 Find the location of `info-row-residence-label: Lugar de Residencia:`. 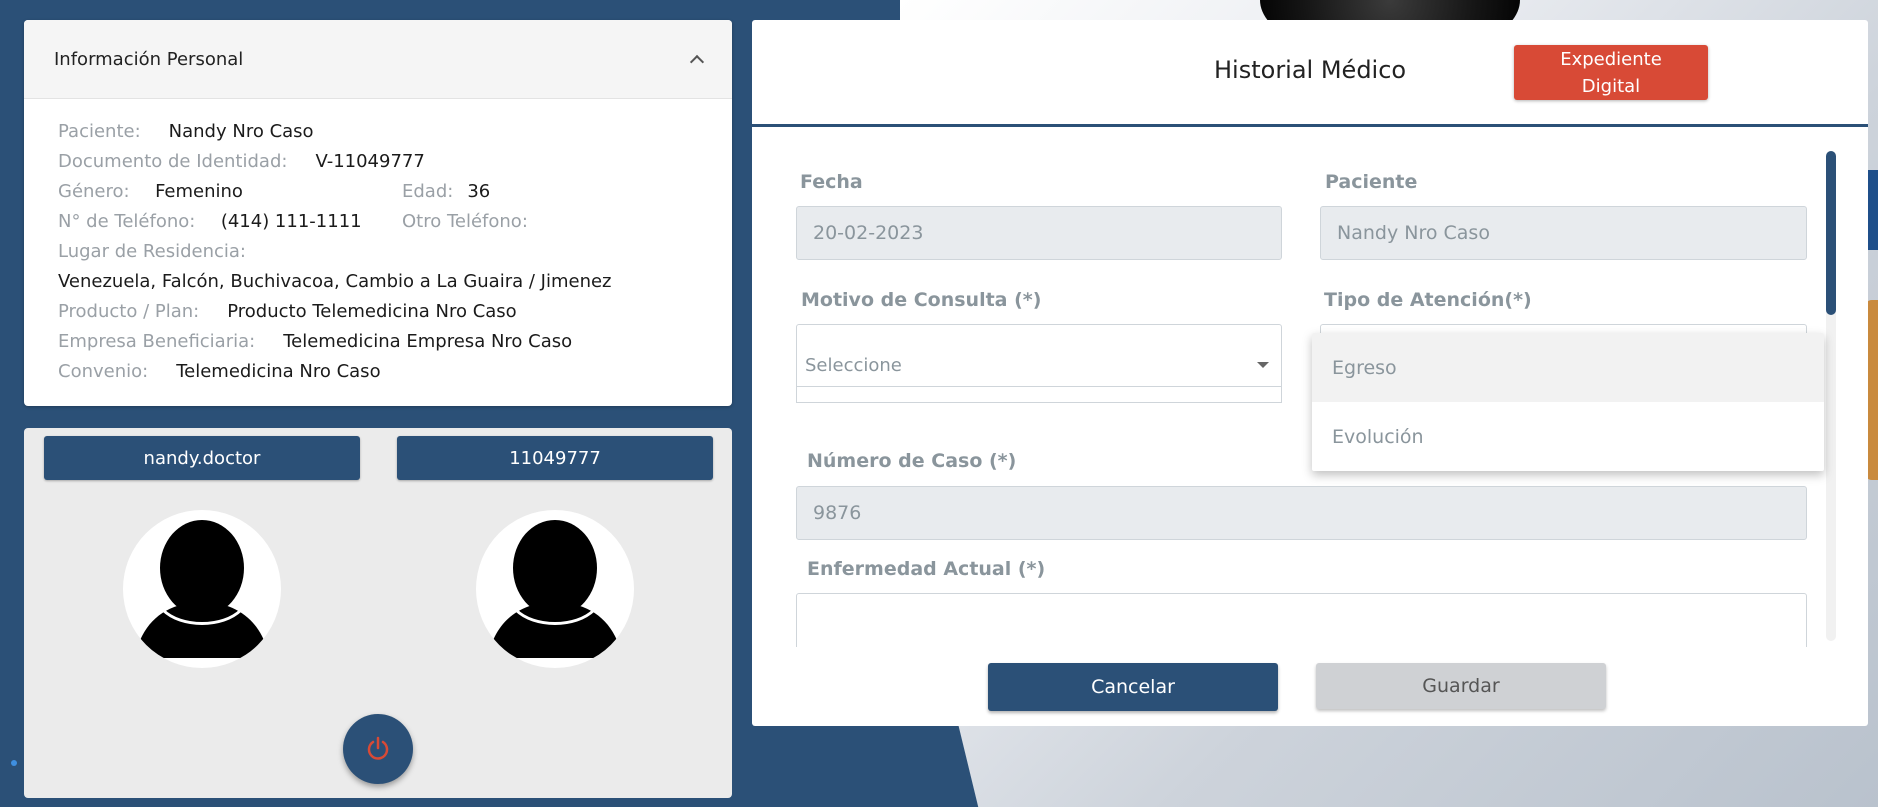

info-row-residence-label: Lugar de Residencia: is located at coordinates (378, 252).